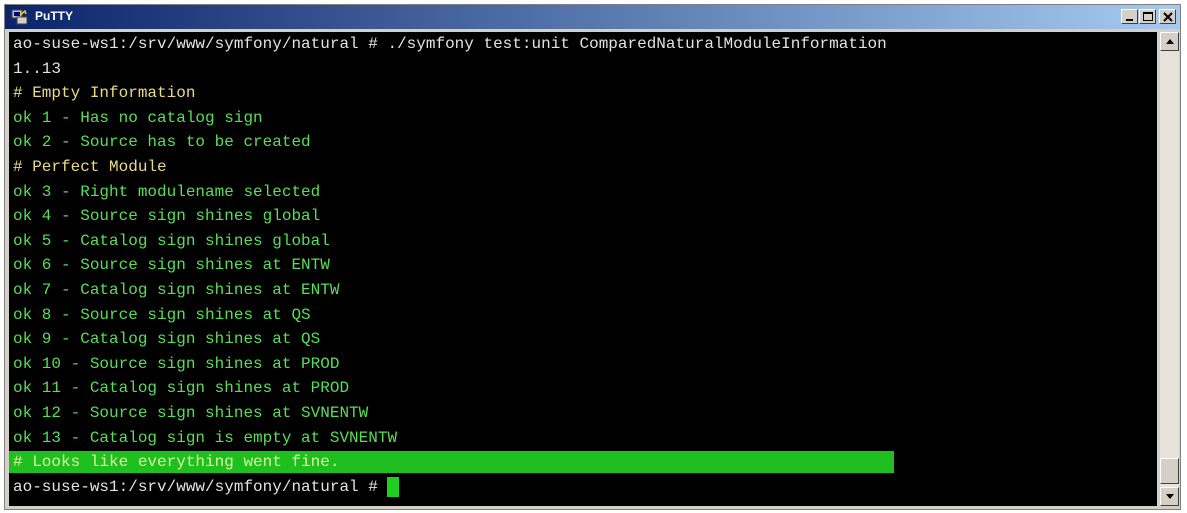  What do you see at coordinates (205, 437) in the screenshot?
I see `terminal-line: ok 13 - Catalog sign is empty at SVNENTW` at bounding box center [205, 437].